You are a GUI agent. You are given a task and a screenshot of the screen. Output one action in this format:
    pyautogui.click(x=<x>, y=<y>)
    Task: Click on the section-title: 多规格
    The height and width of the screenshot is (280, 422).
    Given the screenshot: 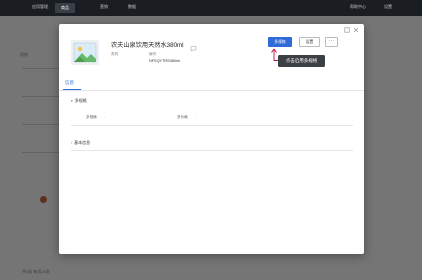 What is the action you would take?
    pyautogui.click(x=80, y=100)
    